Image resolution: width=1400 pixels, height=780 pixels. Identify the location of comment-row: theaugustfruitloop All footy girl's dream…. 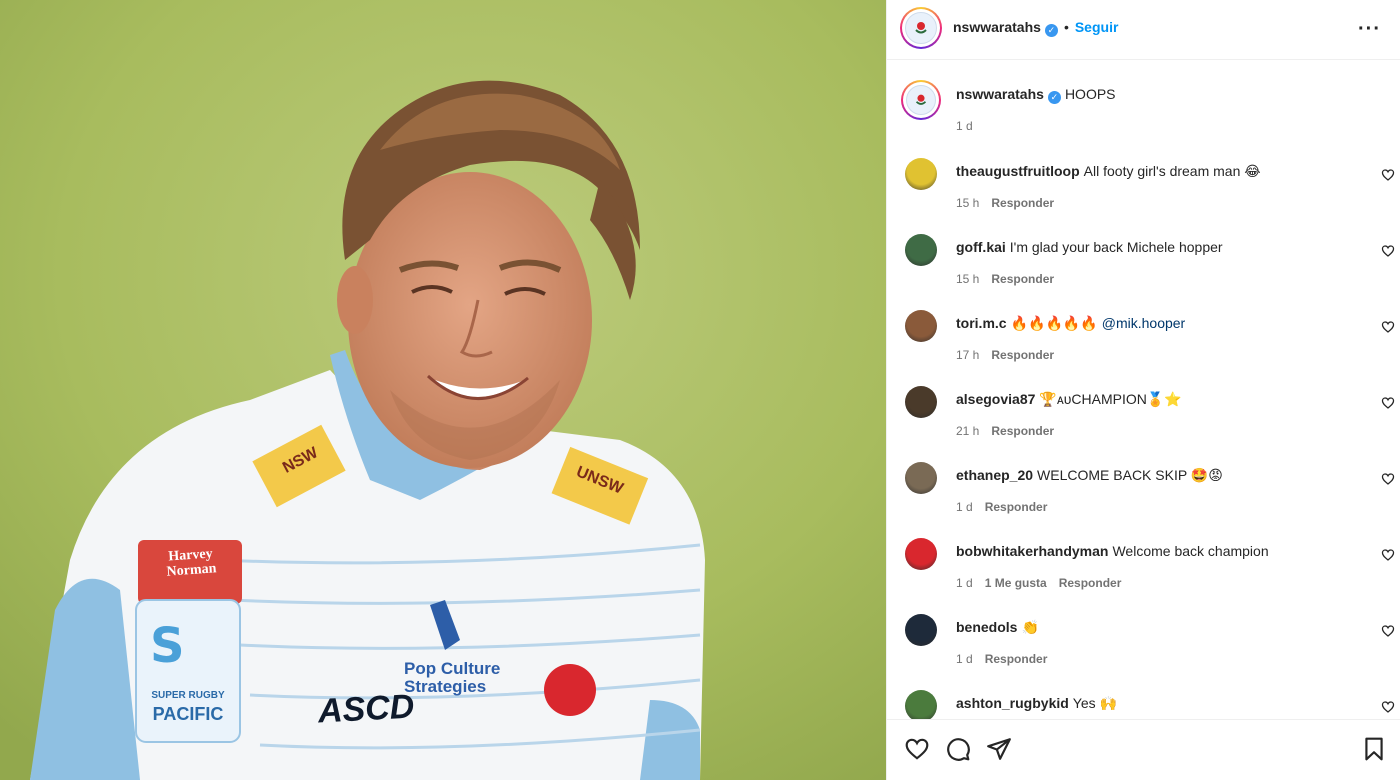
(1150, 196).